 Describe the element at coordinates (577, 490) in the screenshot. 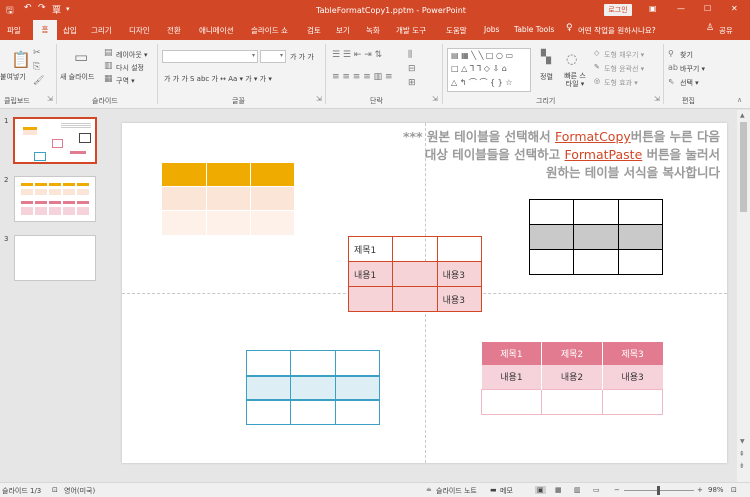

I see `reading-view-icon: ▥` at that location.